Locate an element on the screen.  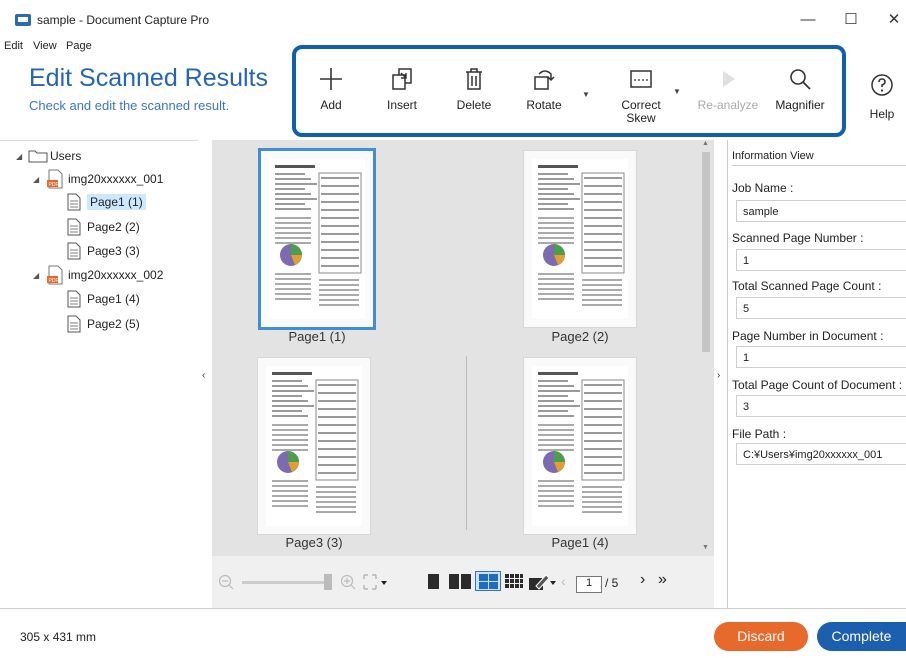
magnifier-button: Magnifier is located at coordinates (800, 85).